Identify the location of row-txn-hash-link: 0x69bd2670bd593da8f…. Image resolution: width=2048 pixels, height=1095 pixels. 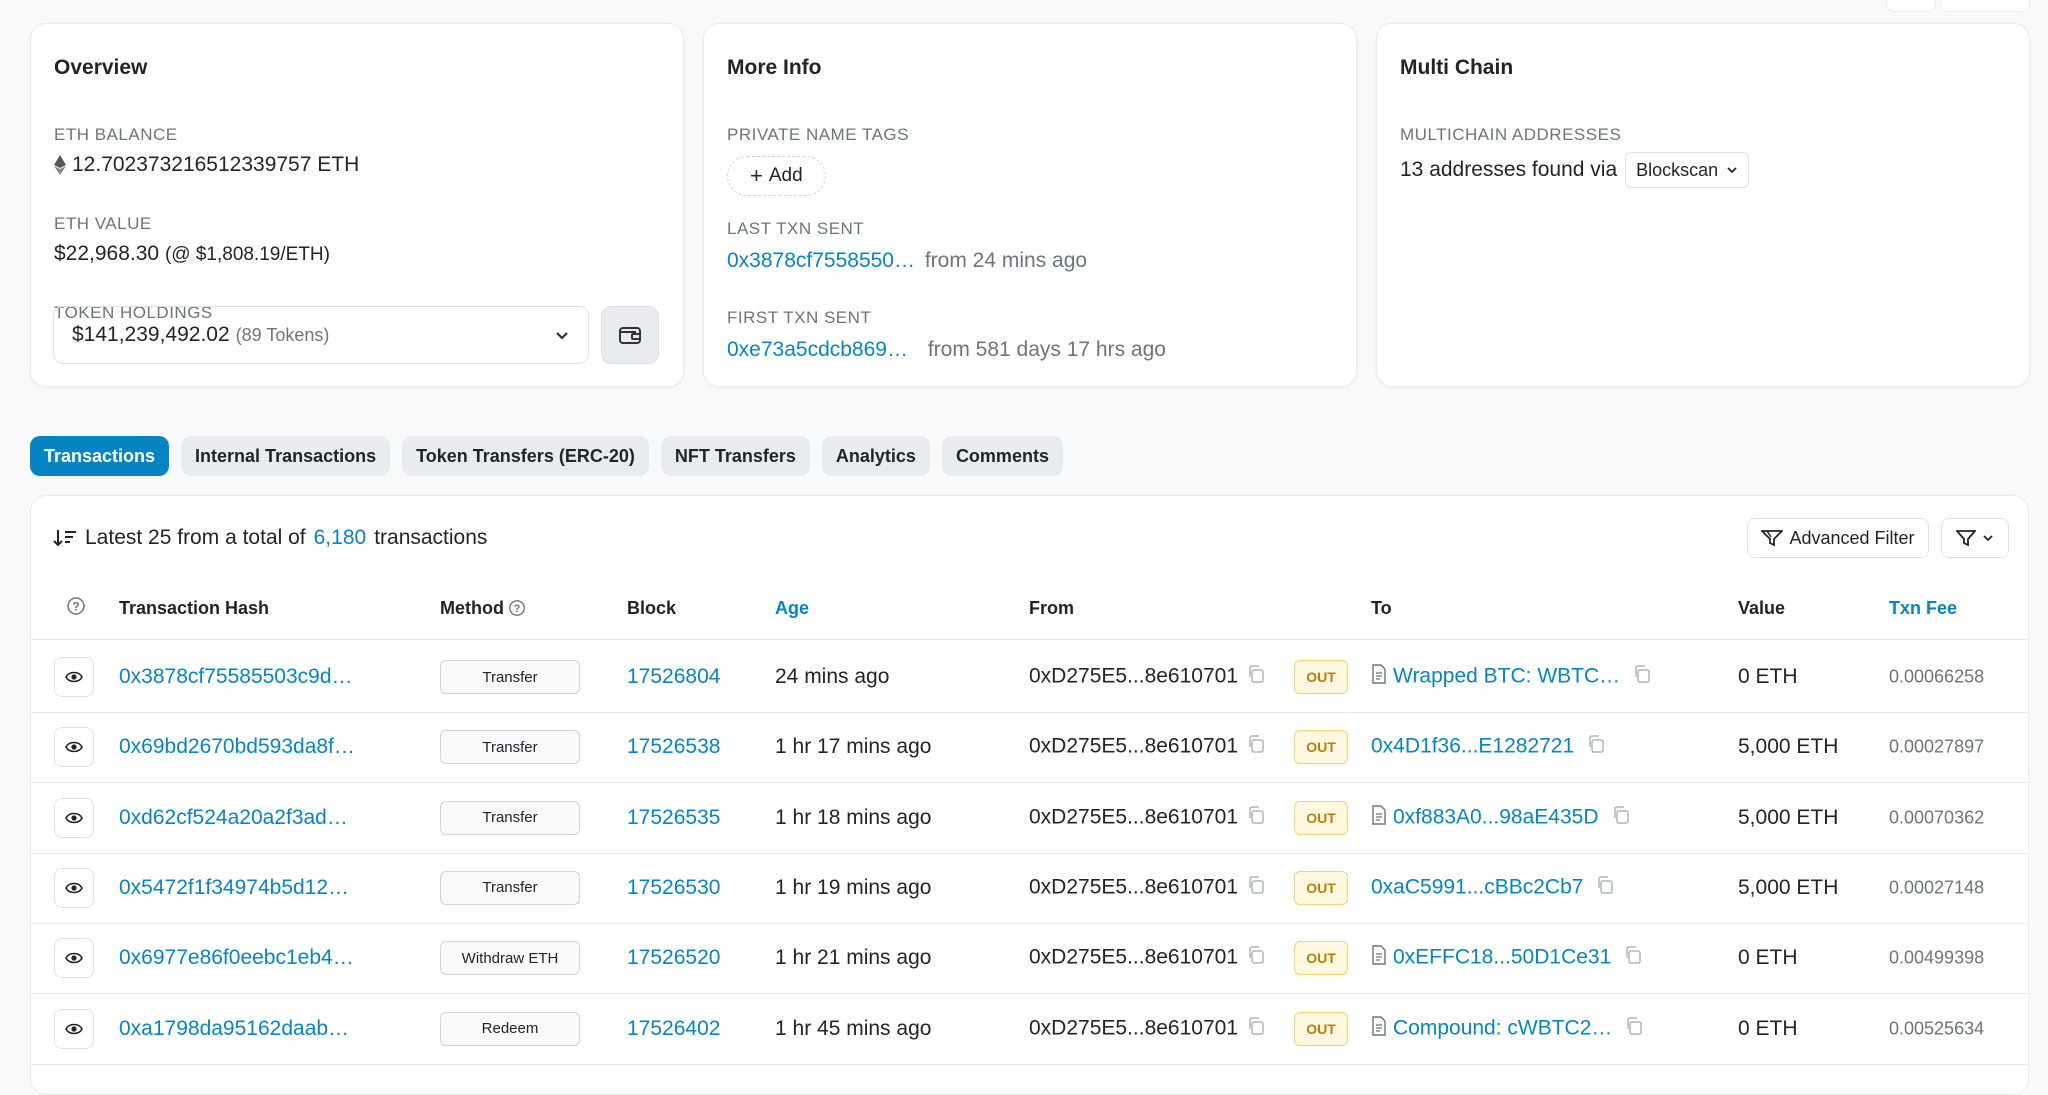
(237, 747).